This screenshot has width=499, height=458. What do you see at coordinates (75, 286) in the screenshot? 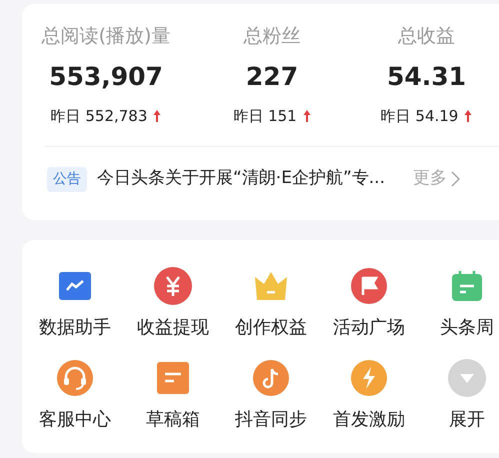
I see `chart-icon` at bounding box center [75, 286].